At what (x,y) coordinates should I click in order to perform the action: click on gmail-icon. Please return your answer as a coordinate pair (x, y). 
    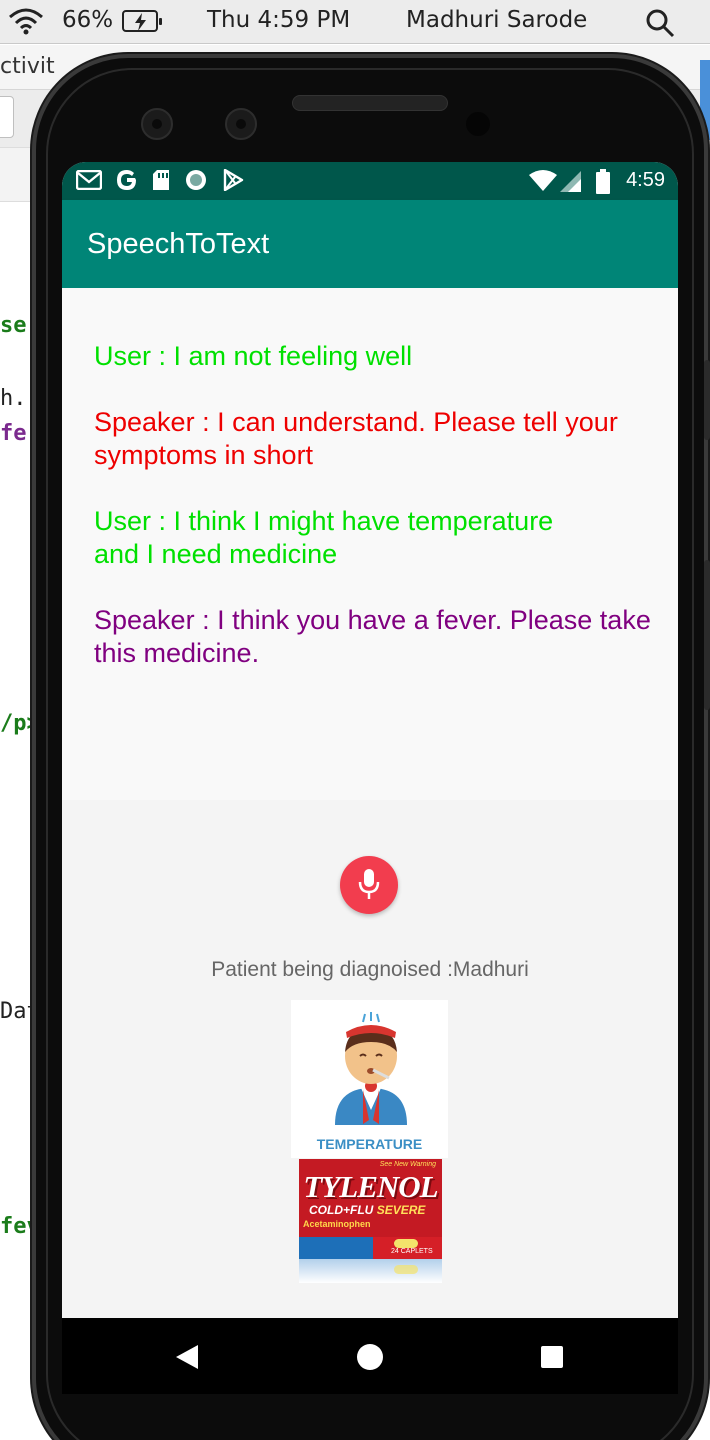
    Looking at the image, I should click on (89, 182).